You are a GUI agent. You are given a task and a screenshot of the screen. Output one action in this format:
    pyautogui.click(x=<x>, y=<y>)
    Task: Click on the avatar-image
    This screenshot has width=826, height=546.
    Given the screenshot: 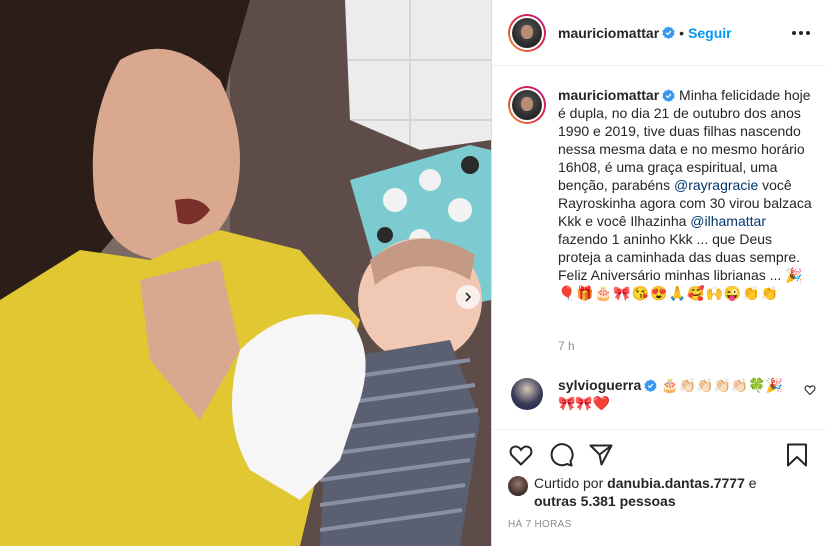 What is the action you would take?
    pyautogui.click(x=527, y=32)
    